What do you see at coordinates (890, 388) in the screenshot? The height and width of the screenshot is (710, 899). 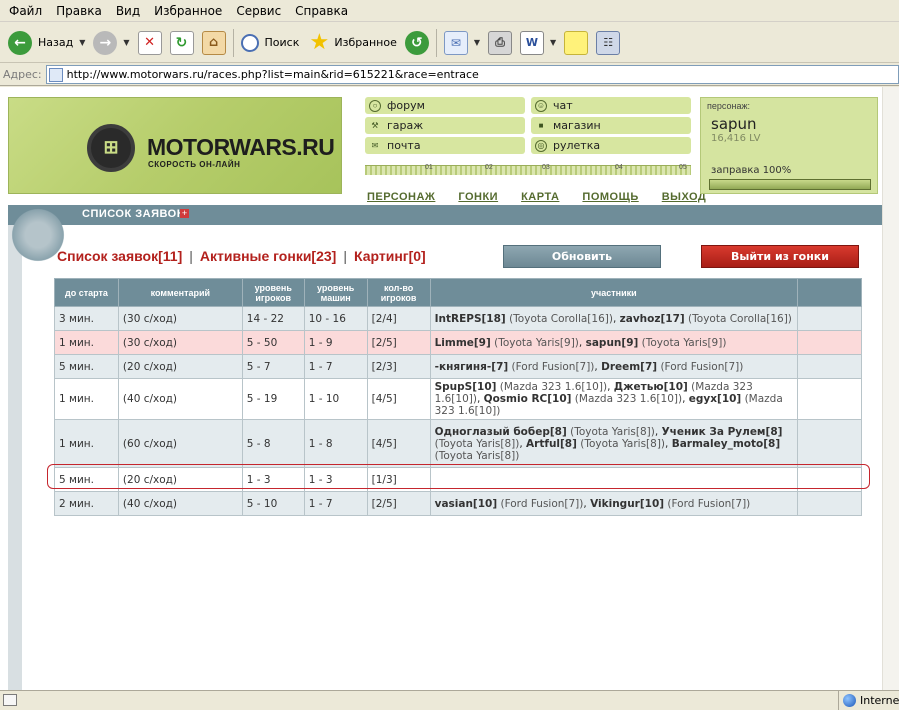 I see `scrollbar` at bounding box center [890, 388].